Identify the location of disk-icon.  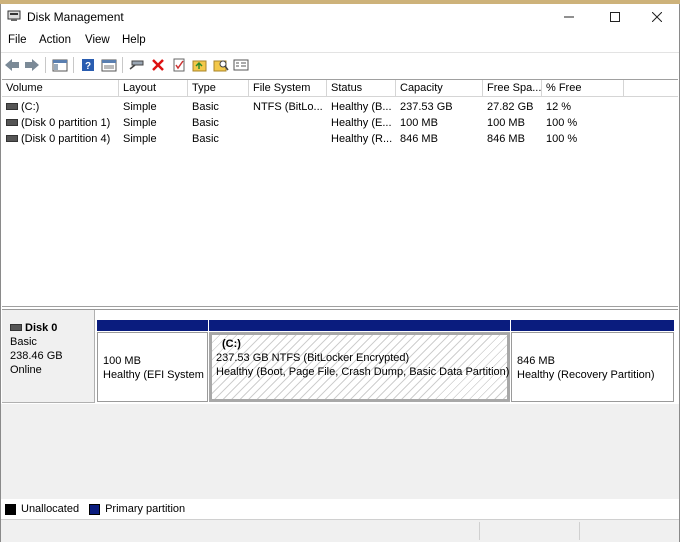
(16, 327).